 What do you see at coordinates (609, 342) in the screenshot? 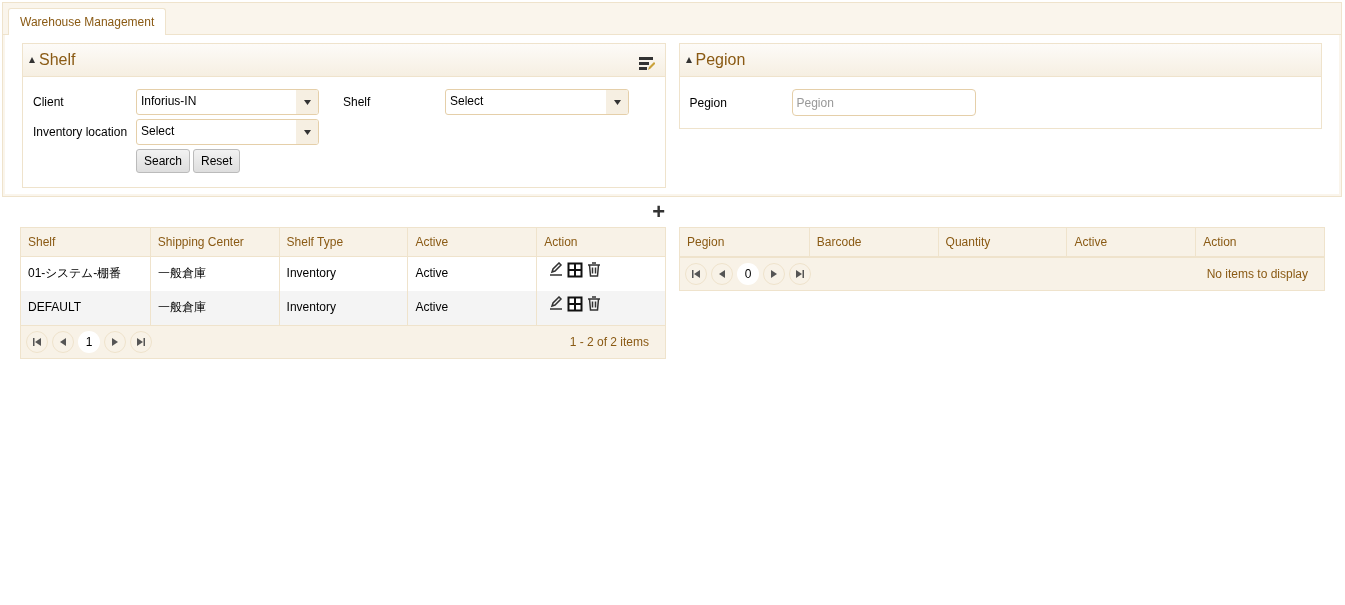
I see `pager-summary: 1 - 2 of 2 items` at bounding box center [609, 342].